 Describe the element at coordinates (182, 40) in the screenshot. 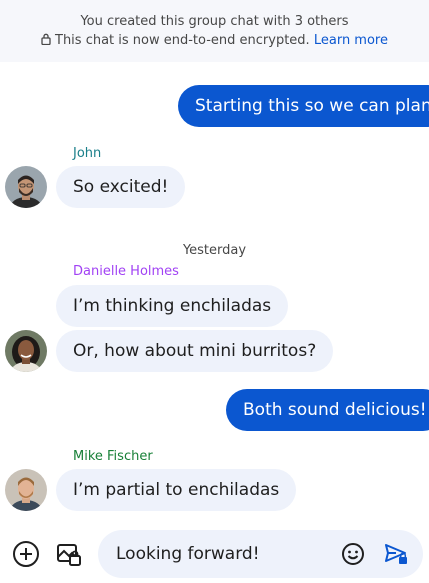

I see `encryption-text: This chat is now end-to-end encrypted.` at that location.